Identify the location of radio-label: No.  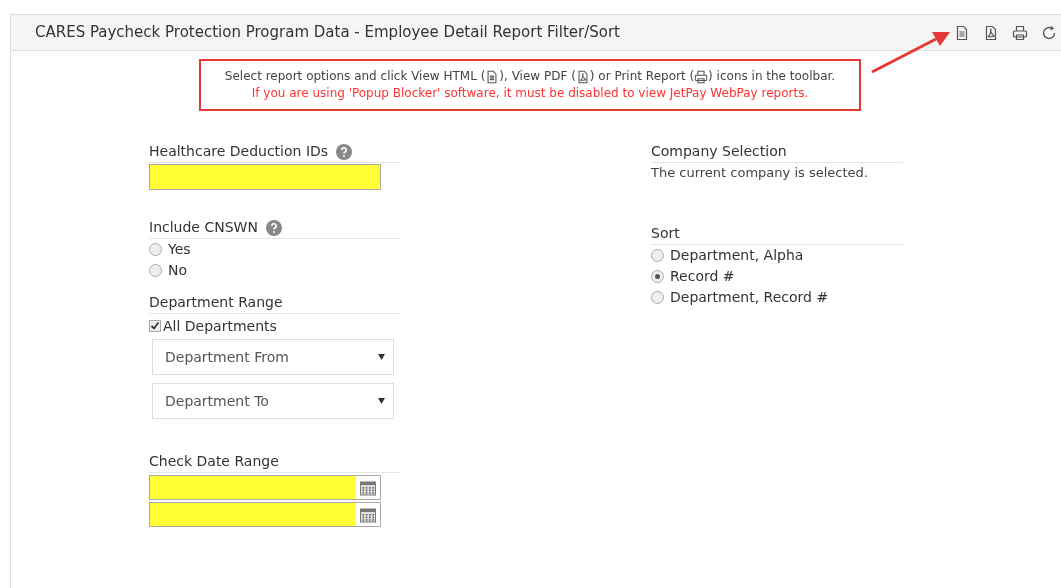
(178, 270).